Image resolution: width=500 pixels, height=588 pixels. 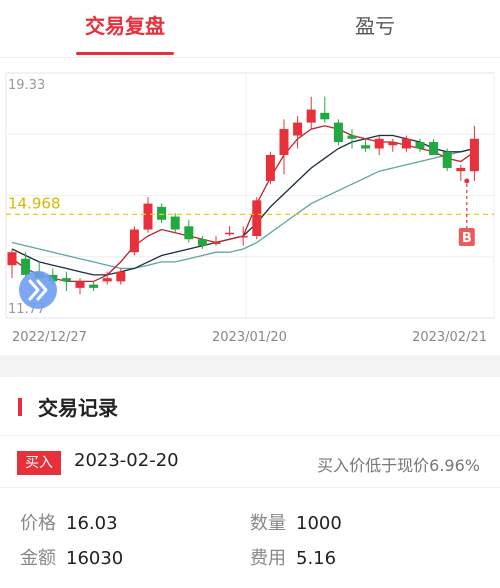 I want to click on quantity-value: 1000, so click(x=319, y=523).